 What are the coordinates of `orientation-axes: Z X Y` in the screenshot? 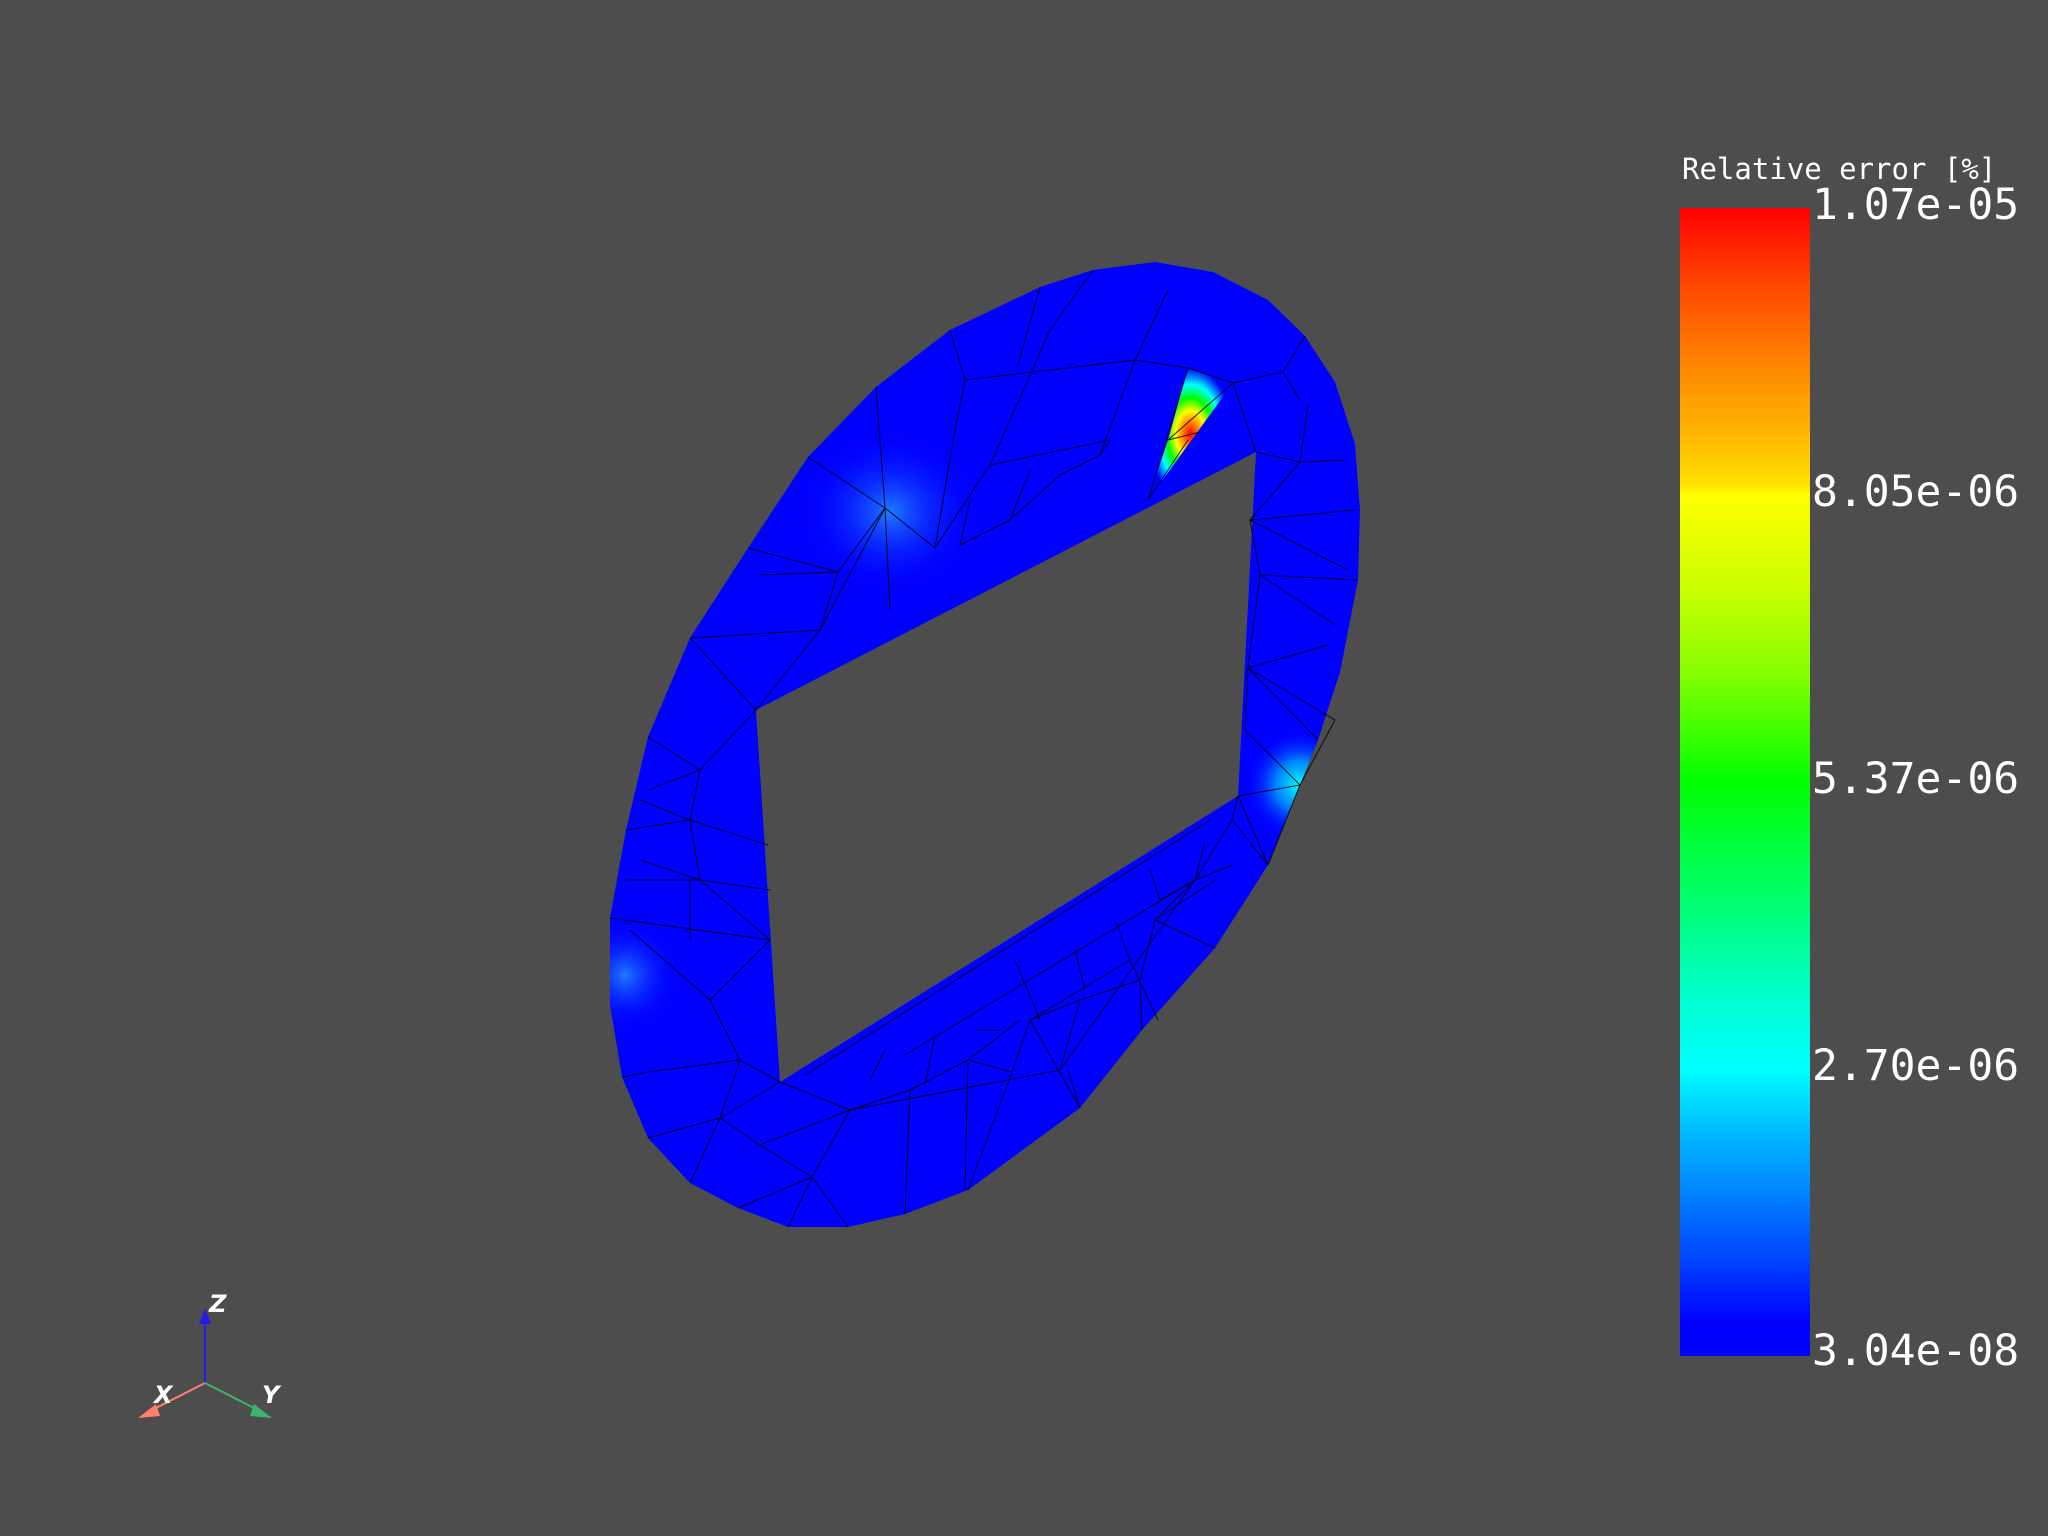 It's located at (210, 1354).